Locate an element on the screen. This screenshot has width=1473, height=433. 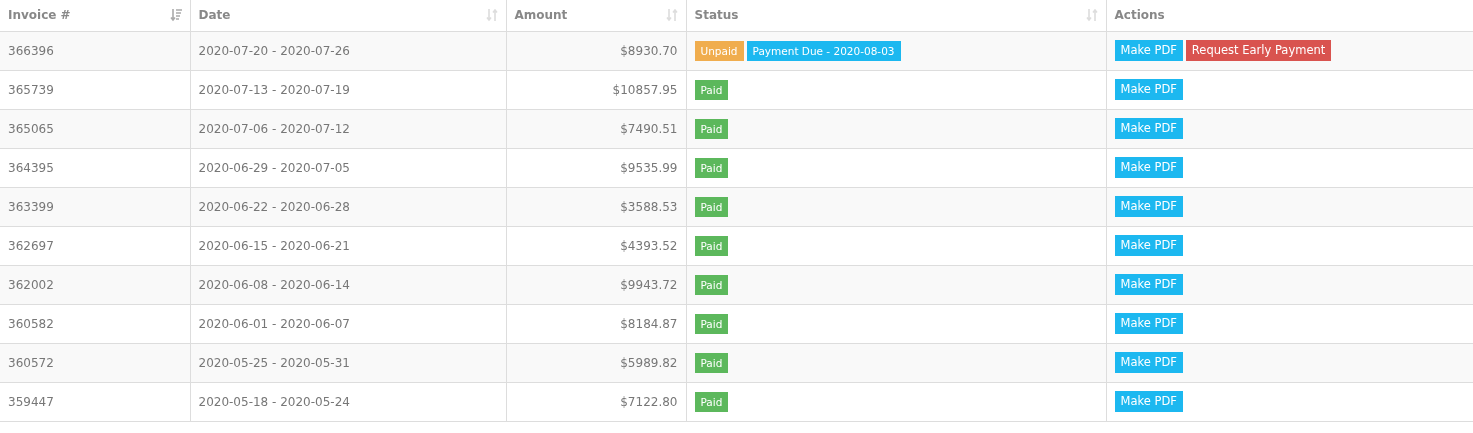
table-cell: 2020-07-06 - 2020-07-12 is located at coordinates (274, 128).